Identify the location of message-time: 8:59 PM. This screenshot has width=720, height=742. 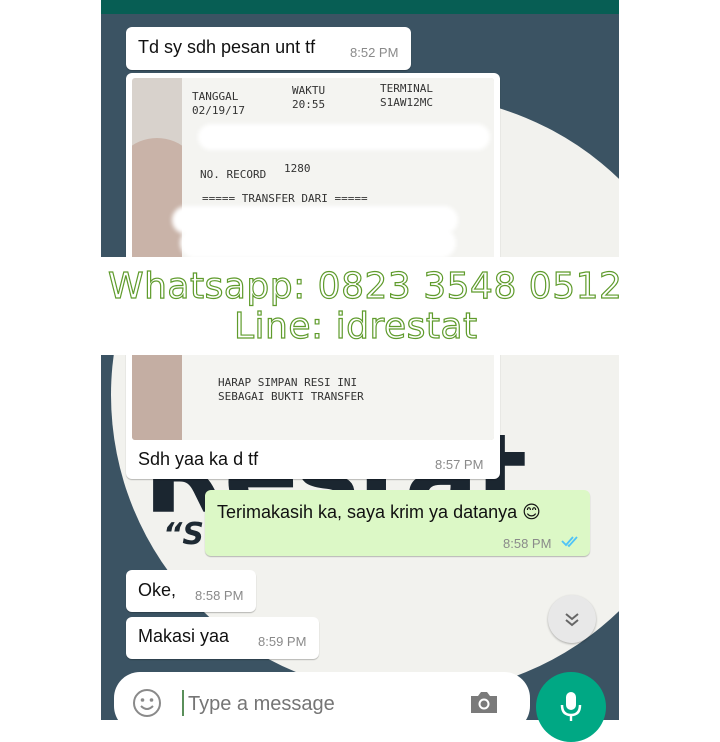
(282, 641).